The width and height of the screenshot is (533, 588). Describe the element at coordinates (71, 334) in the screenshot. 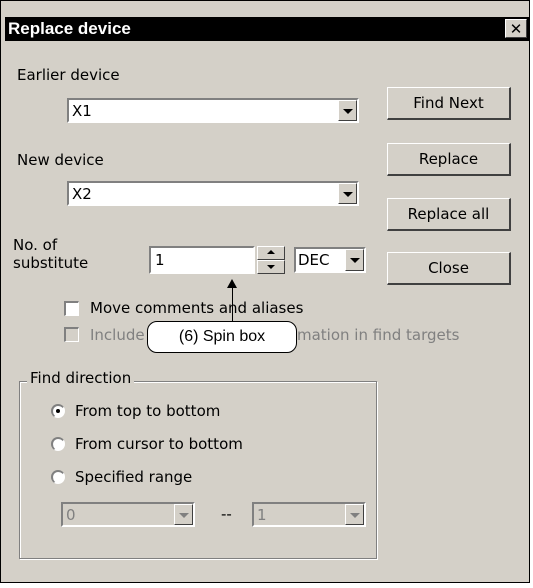

I see `include-checkbox` at that location.